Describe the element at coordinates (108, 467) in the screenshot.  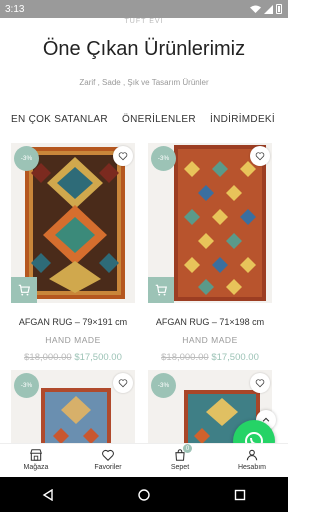
I see `nav-favorites-label: Favoriler` at that location.